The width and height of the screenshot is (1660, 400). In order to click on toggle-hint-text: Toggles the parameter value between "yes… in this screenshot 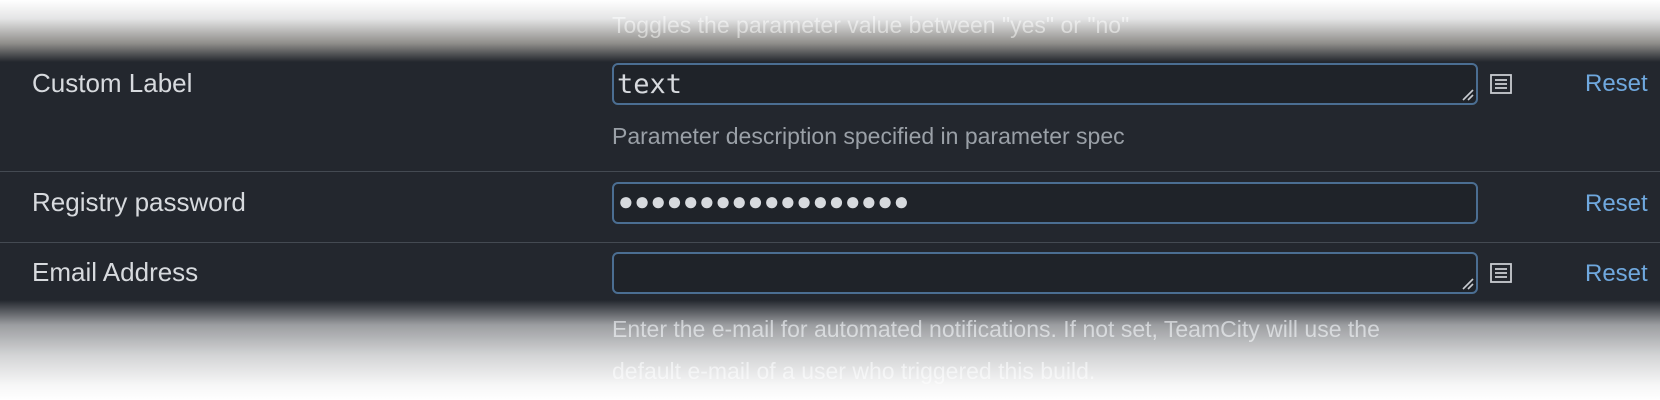, I will do `click(871, 25)`.